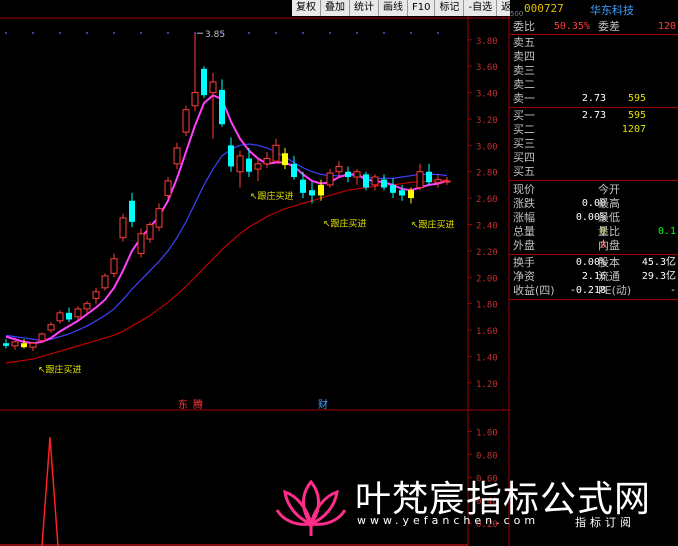 This screenshot has height=546, width=678. What do you see at coordinates (524, 171) in the screenshot?
I see `bid-row-label: 买五` at bounding box center [524, 171].